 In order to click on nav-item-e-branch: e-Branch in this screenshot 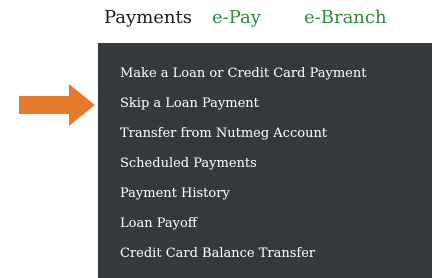, I will do `click(345, 18)`.